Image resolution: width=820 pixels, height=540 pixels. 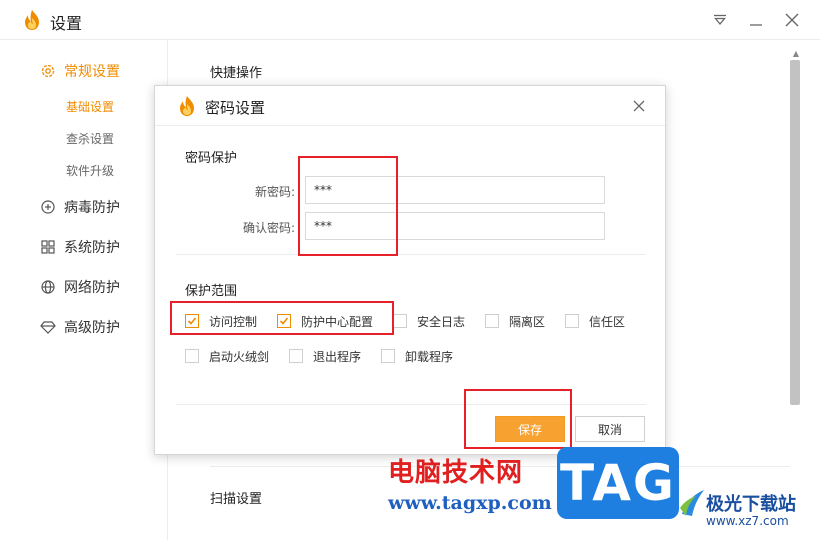 I want to click on checkbox-launch-huorong-sword: 启动火绒剑, so click(x=227, y=356).